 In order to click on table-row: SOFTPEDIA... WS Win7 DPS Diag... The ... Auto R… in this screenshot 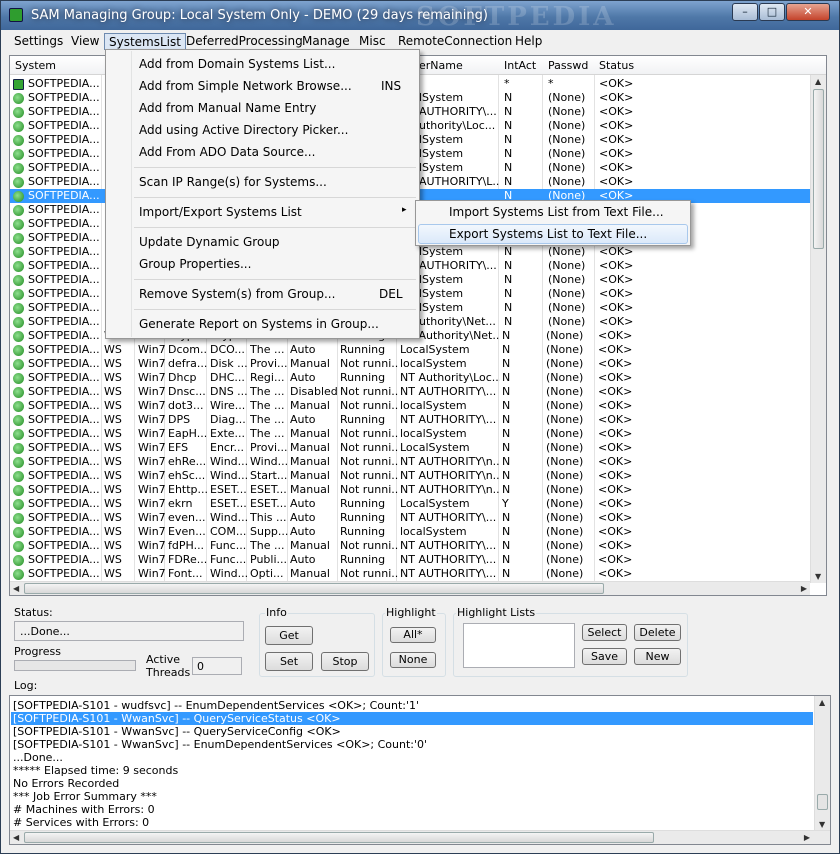, I will do `click(414, 420)`.